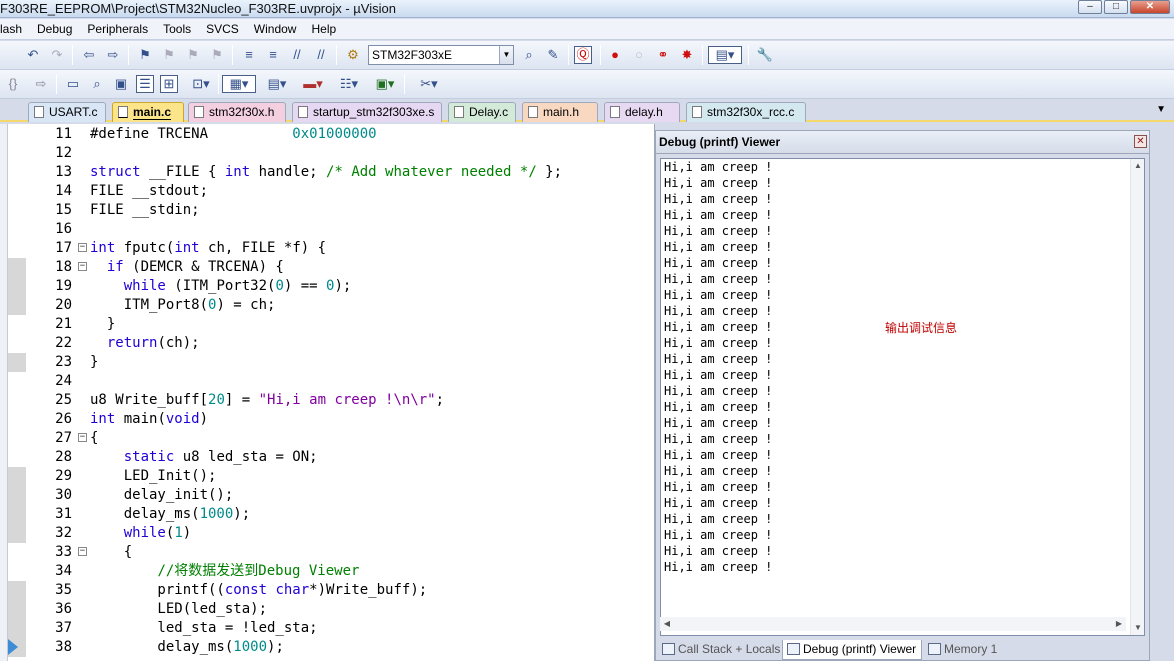 The image size is (1174, 661). I want to click on code-line: 14 FILE __stdout;, so click(338, 191).